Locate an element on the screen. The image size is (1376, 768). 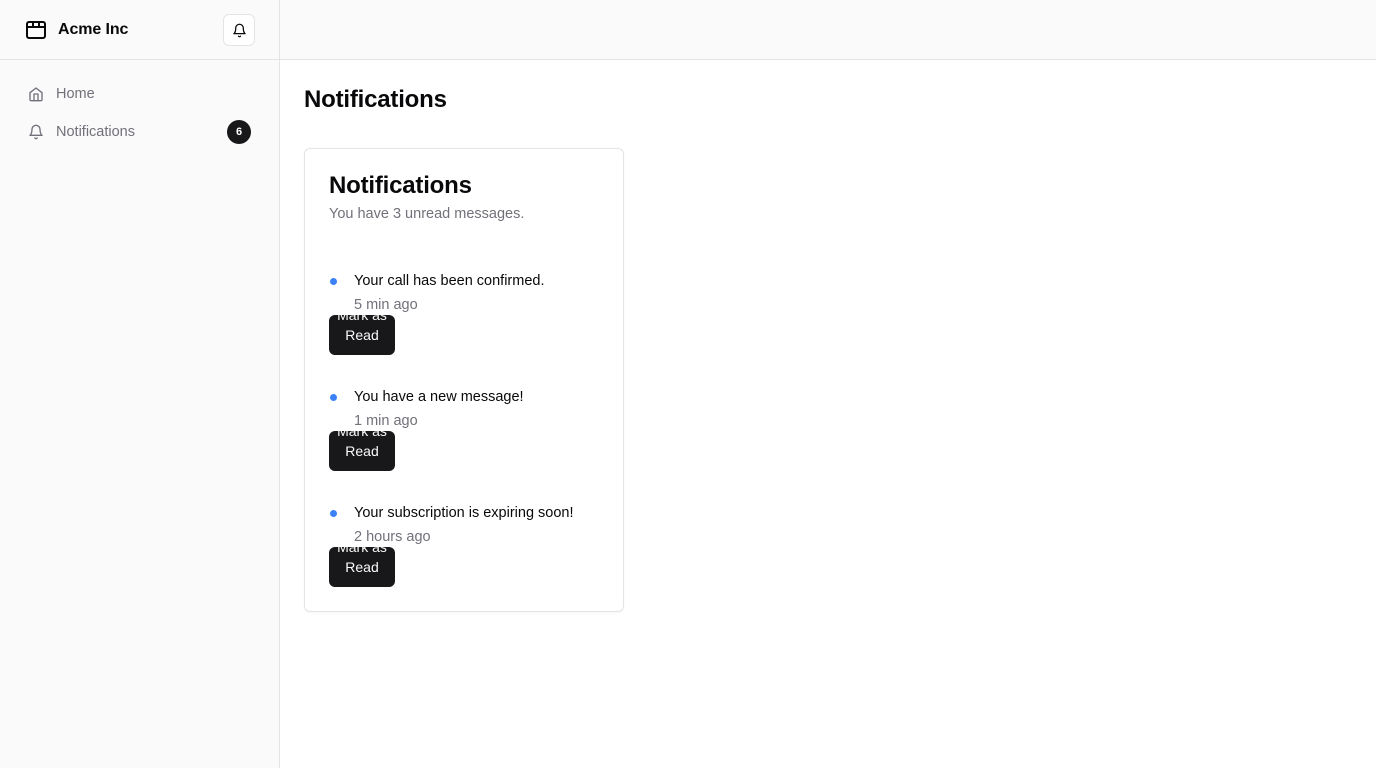
sidebar-item-home: Home is located at coordinates (139, 94).